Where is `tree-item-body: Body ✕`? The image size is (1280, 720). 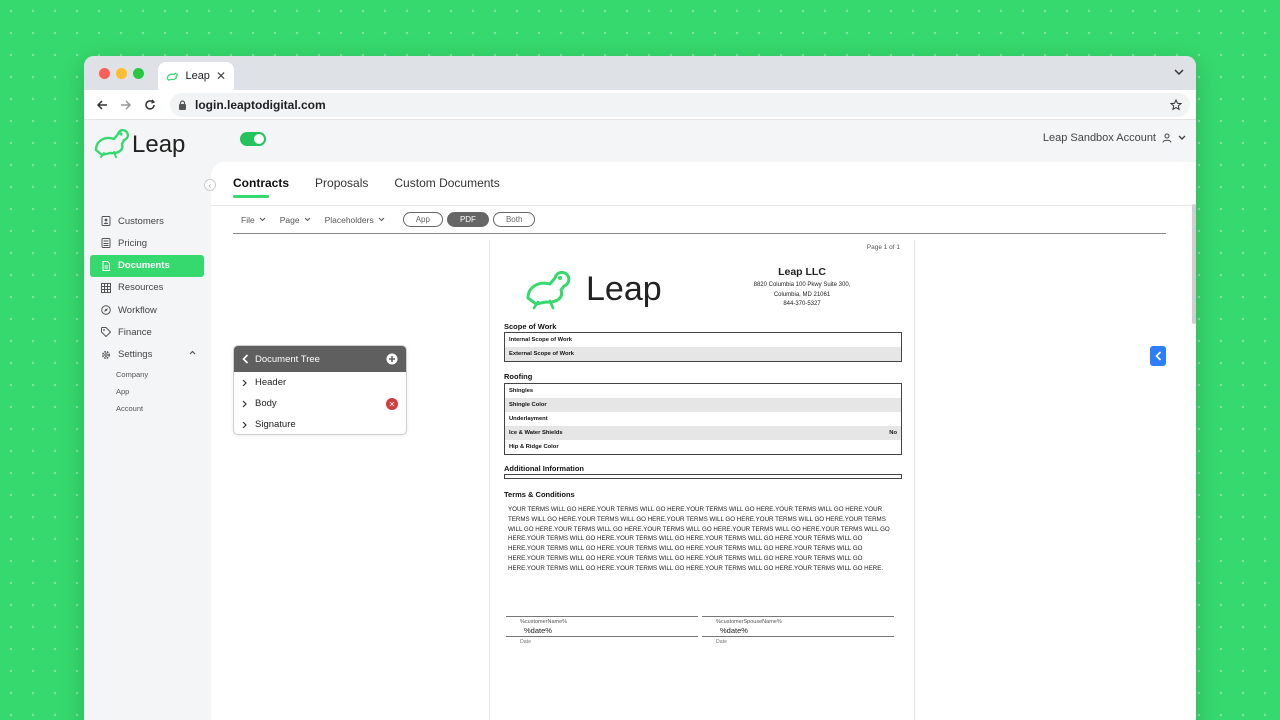 tree-item-body: Body ✕ is located at coordinates (320, 403).